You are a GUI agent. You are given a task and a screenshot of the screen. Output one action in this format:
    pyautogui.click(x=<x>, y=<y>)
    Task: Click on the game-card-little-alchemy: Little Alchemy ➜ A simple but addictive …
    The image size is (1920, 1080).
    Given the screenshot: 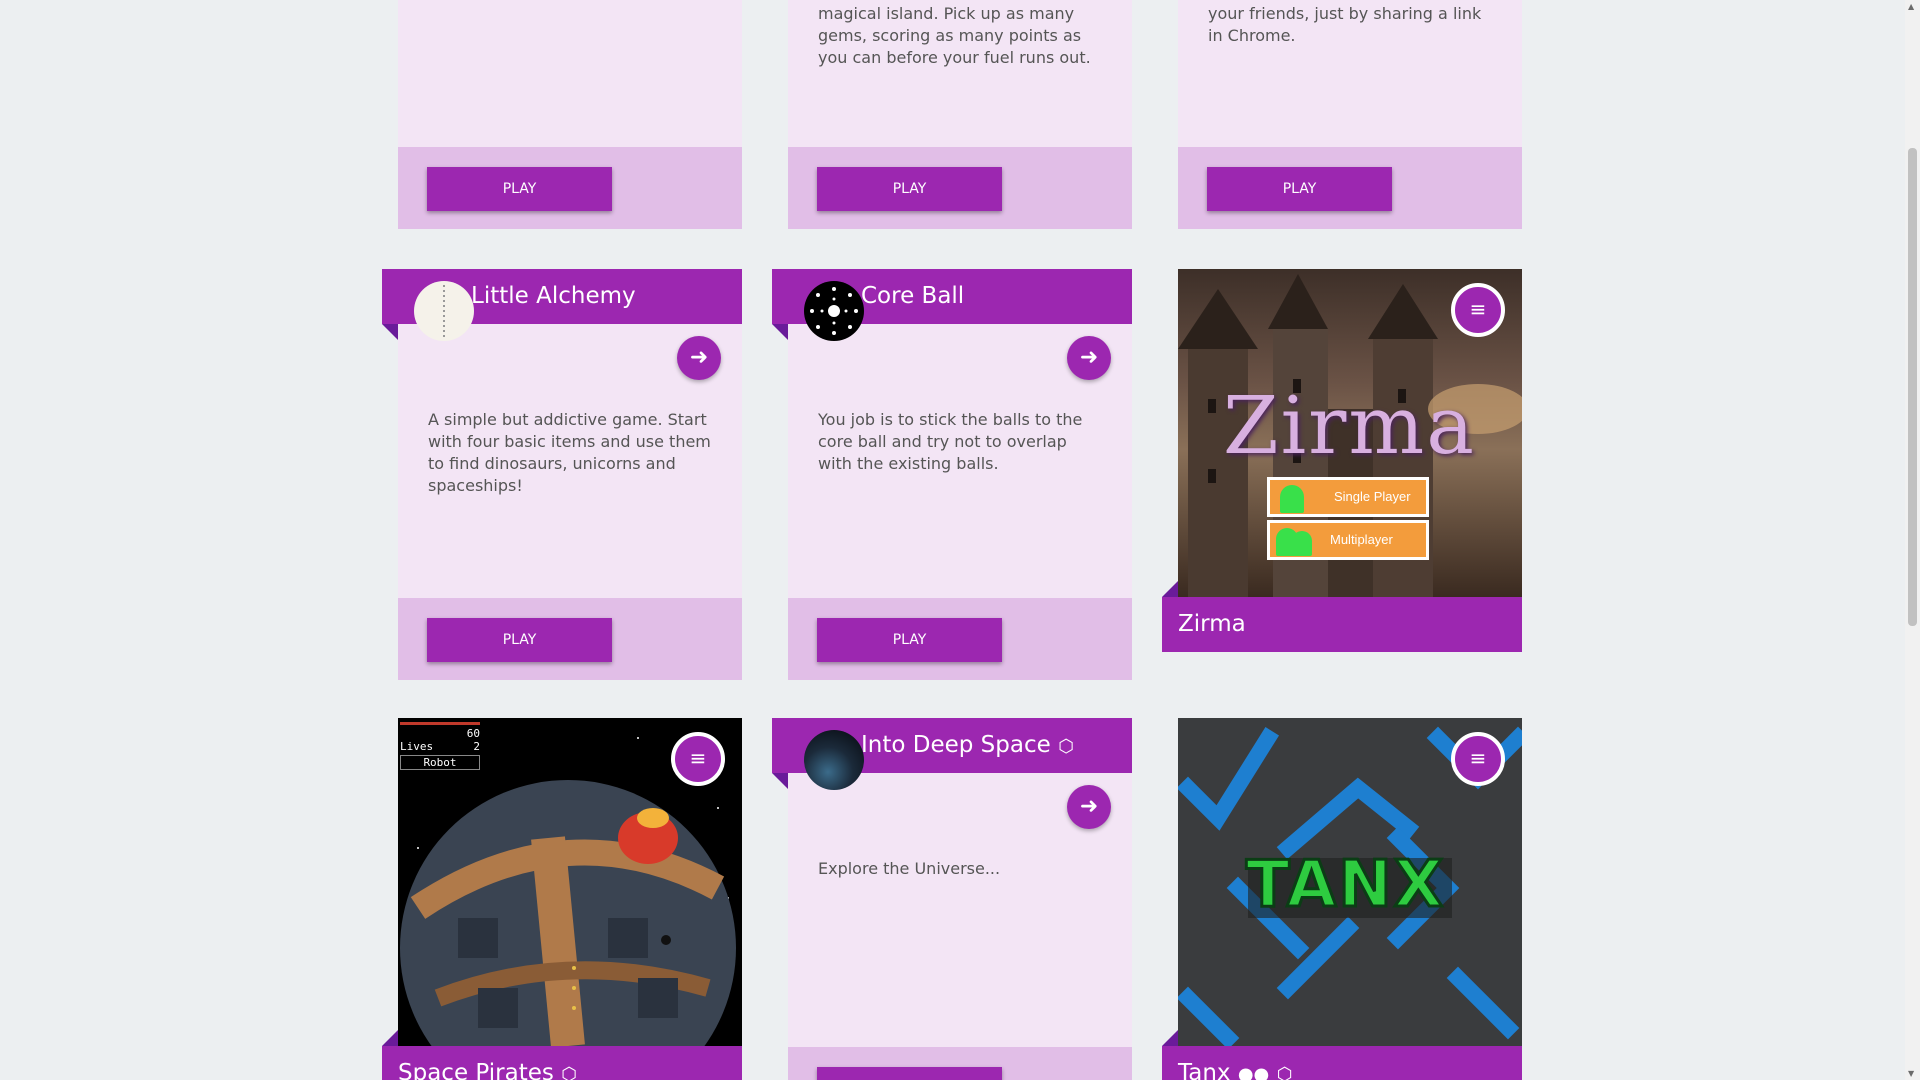 What is the action you would take?
    pyautogui.click(x=562, y=474)
    